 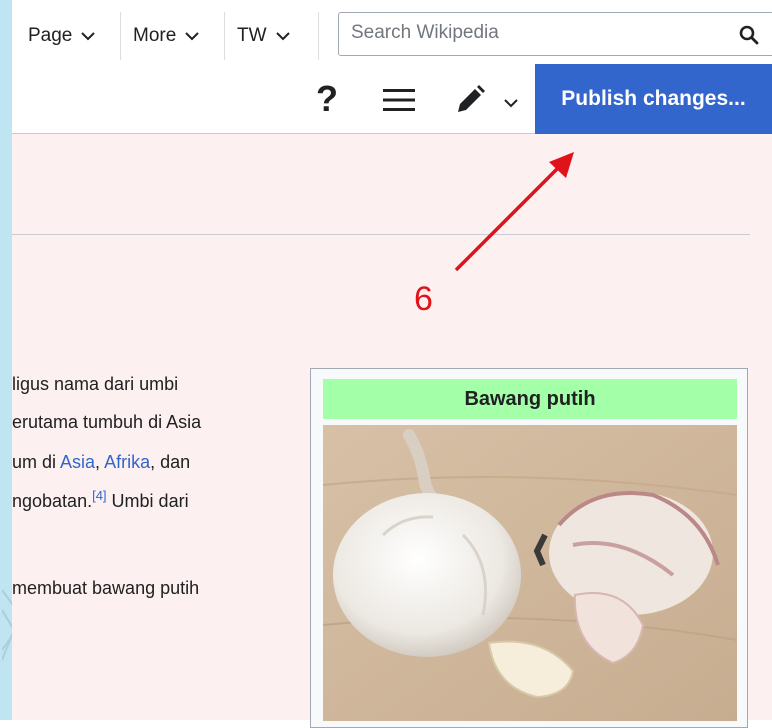 I want to click on text-fragment: ngobatan., so click(x=52, y=501).